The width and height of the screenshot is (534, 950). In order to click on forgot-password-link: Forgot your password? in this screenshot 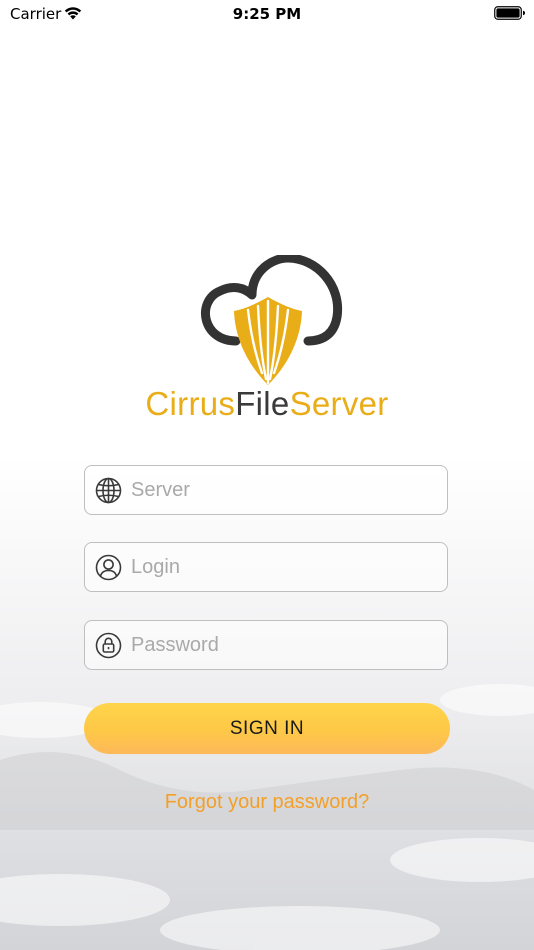, I will do `click(267, 802)`.